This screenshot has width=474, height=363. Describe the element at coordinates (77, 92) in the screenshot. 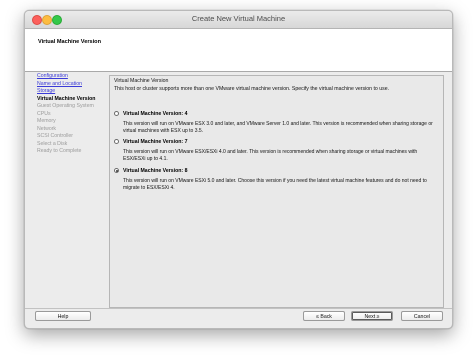

I see `nav-step-storage: Storage` at that location.